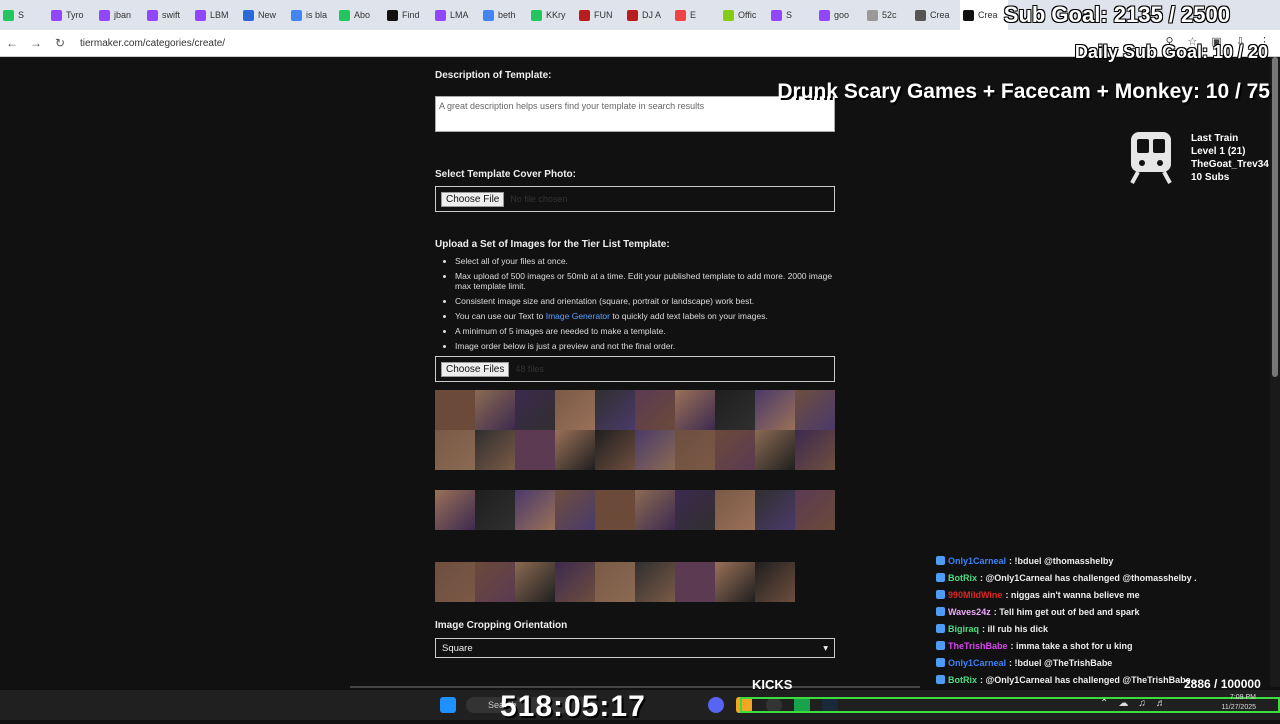 This screenshot has width=1280, height=724. Describe the element at coordinates (635, 648) in the screenshot. I see `cropping-select: Square ▾` at that location.